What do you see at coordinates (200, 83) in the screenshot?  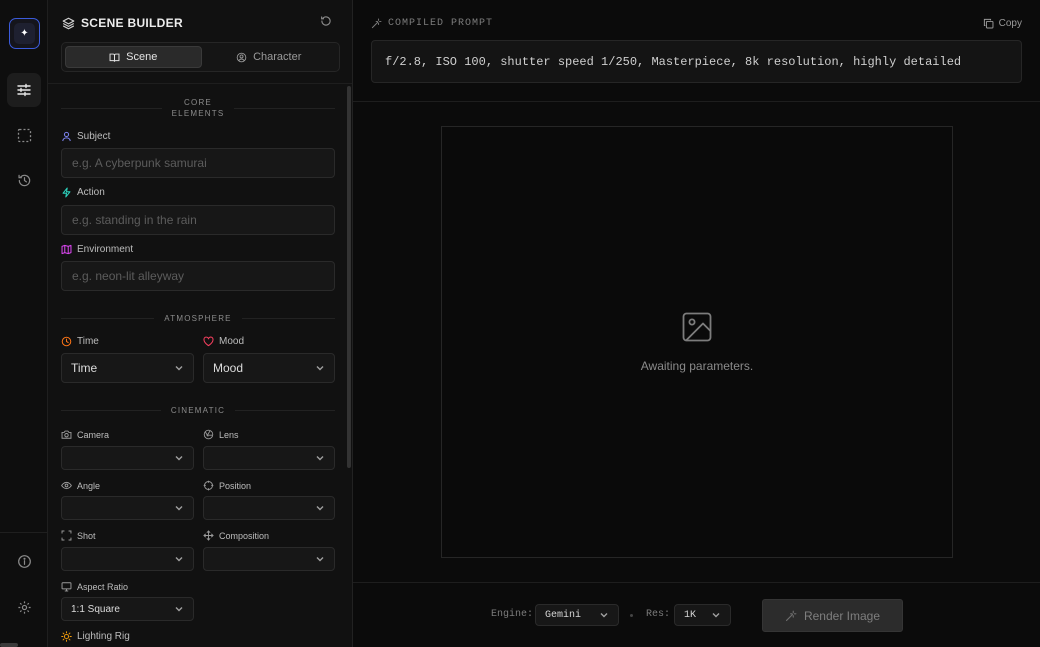 I see `panel-divider` at bounding box center [200, 83].